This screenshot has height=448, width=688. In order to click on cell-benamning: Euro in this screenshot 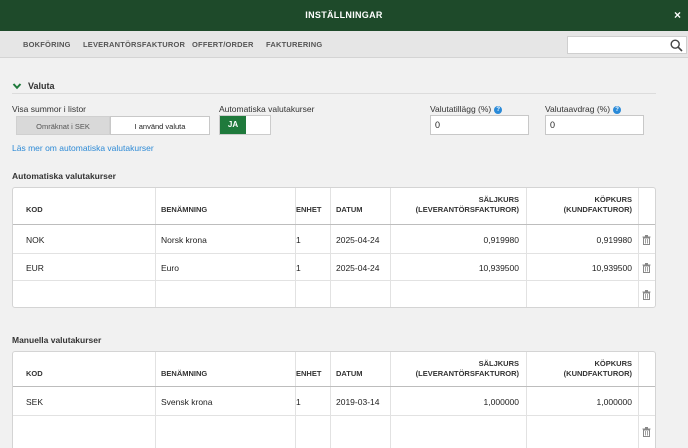, I will do `click(170, 268)`.